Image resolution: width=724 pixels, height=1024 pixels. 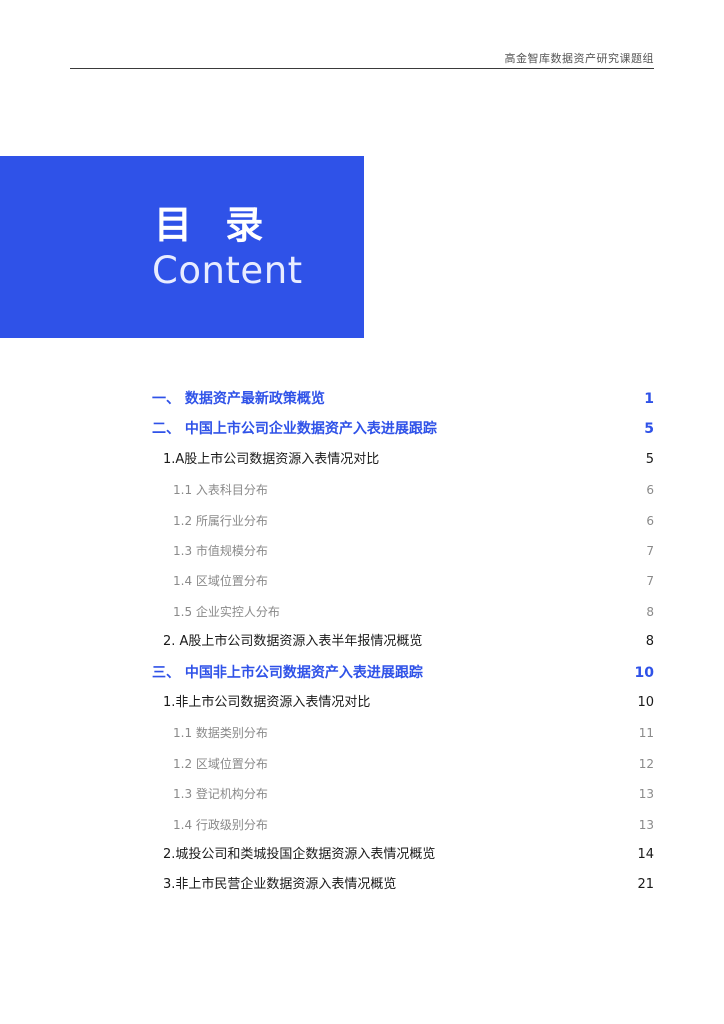 What do you see at coordinates (362, 764) in the screenshot?
I see `toc-entry: 1.2 区域位置分布 12` at bounding box center [362, 764].